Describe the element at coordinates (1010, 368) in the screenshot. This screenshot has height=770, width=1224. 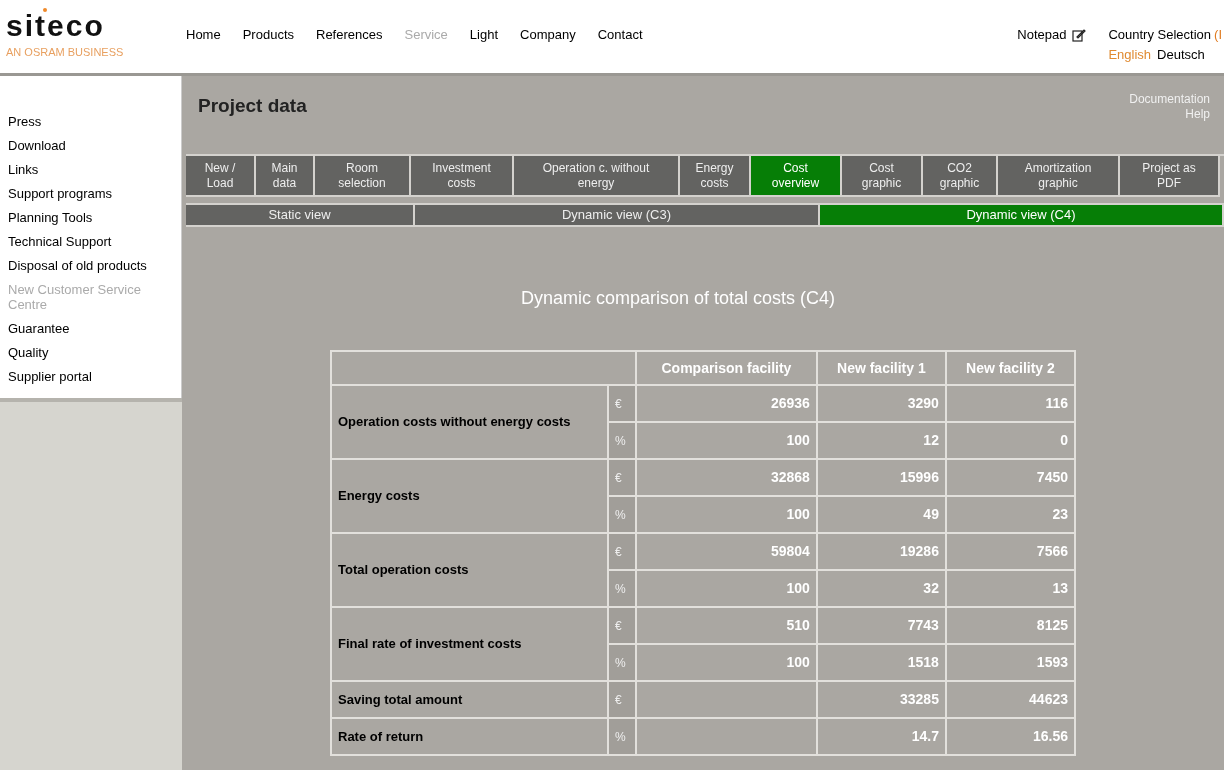
I see `column-header: New facility 2` at that location.